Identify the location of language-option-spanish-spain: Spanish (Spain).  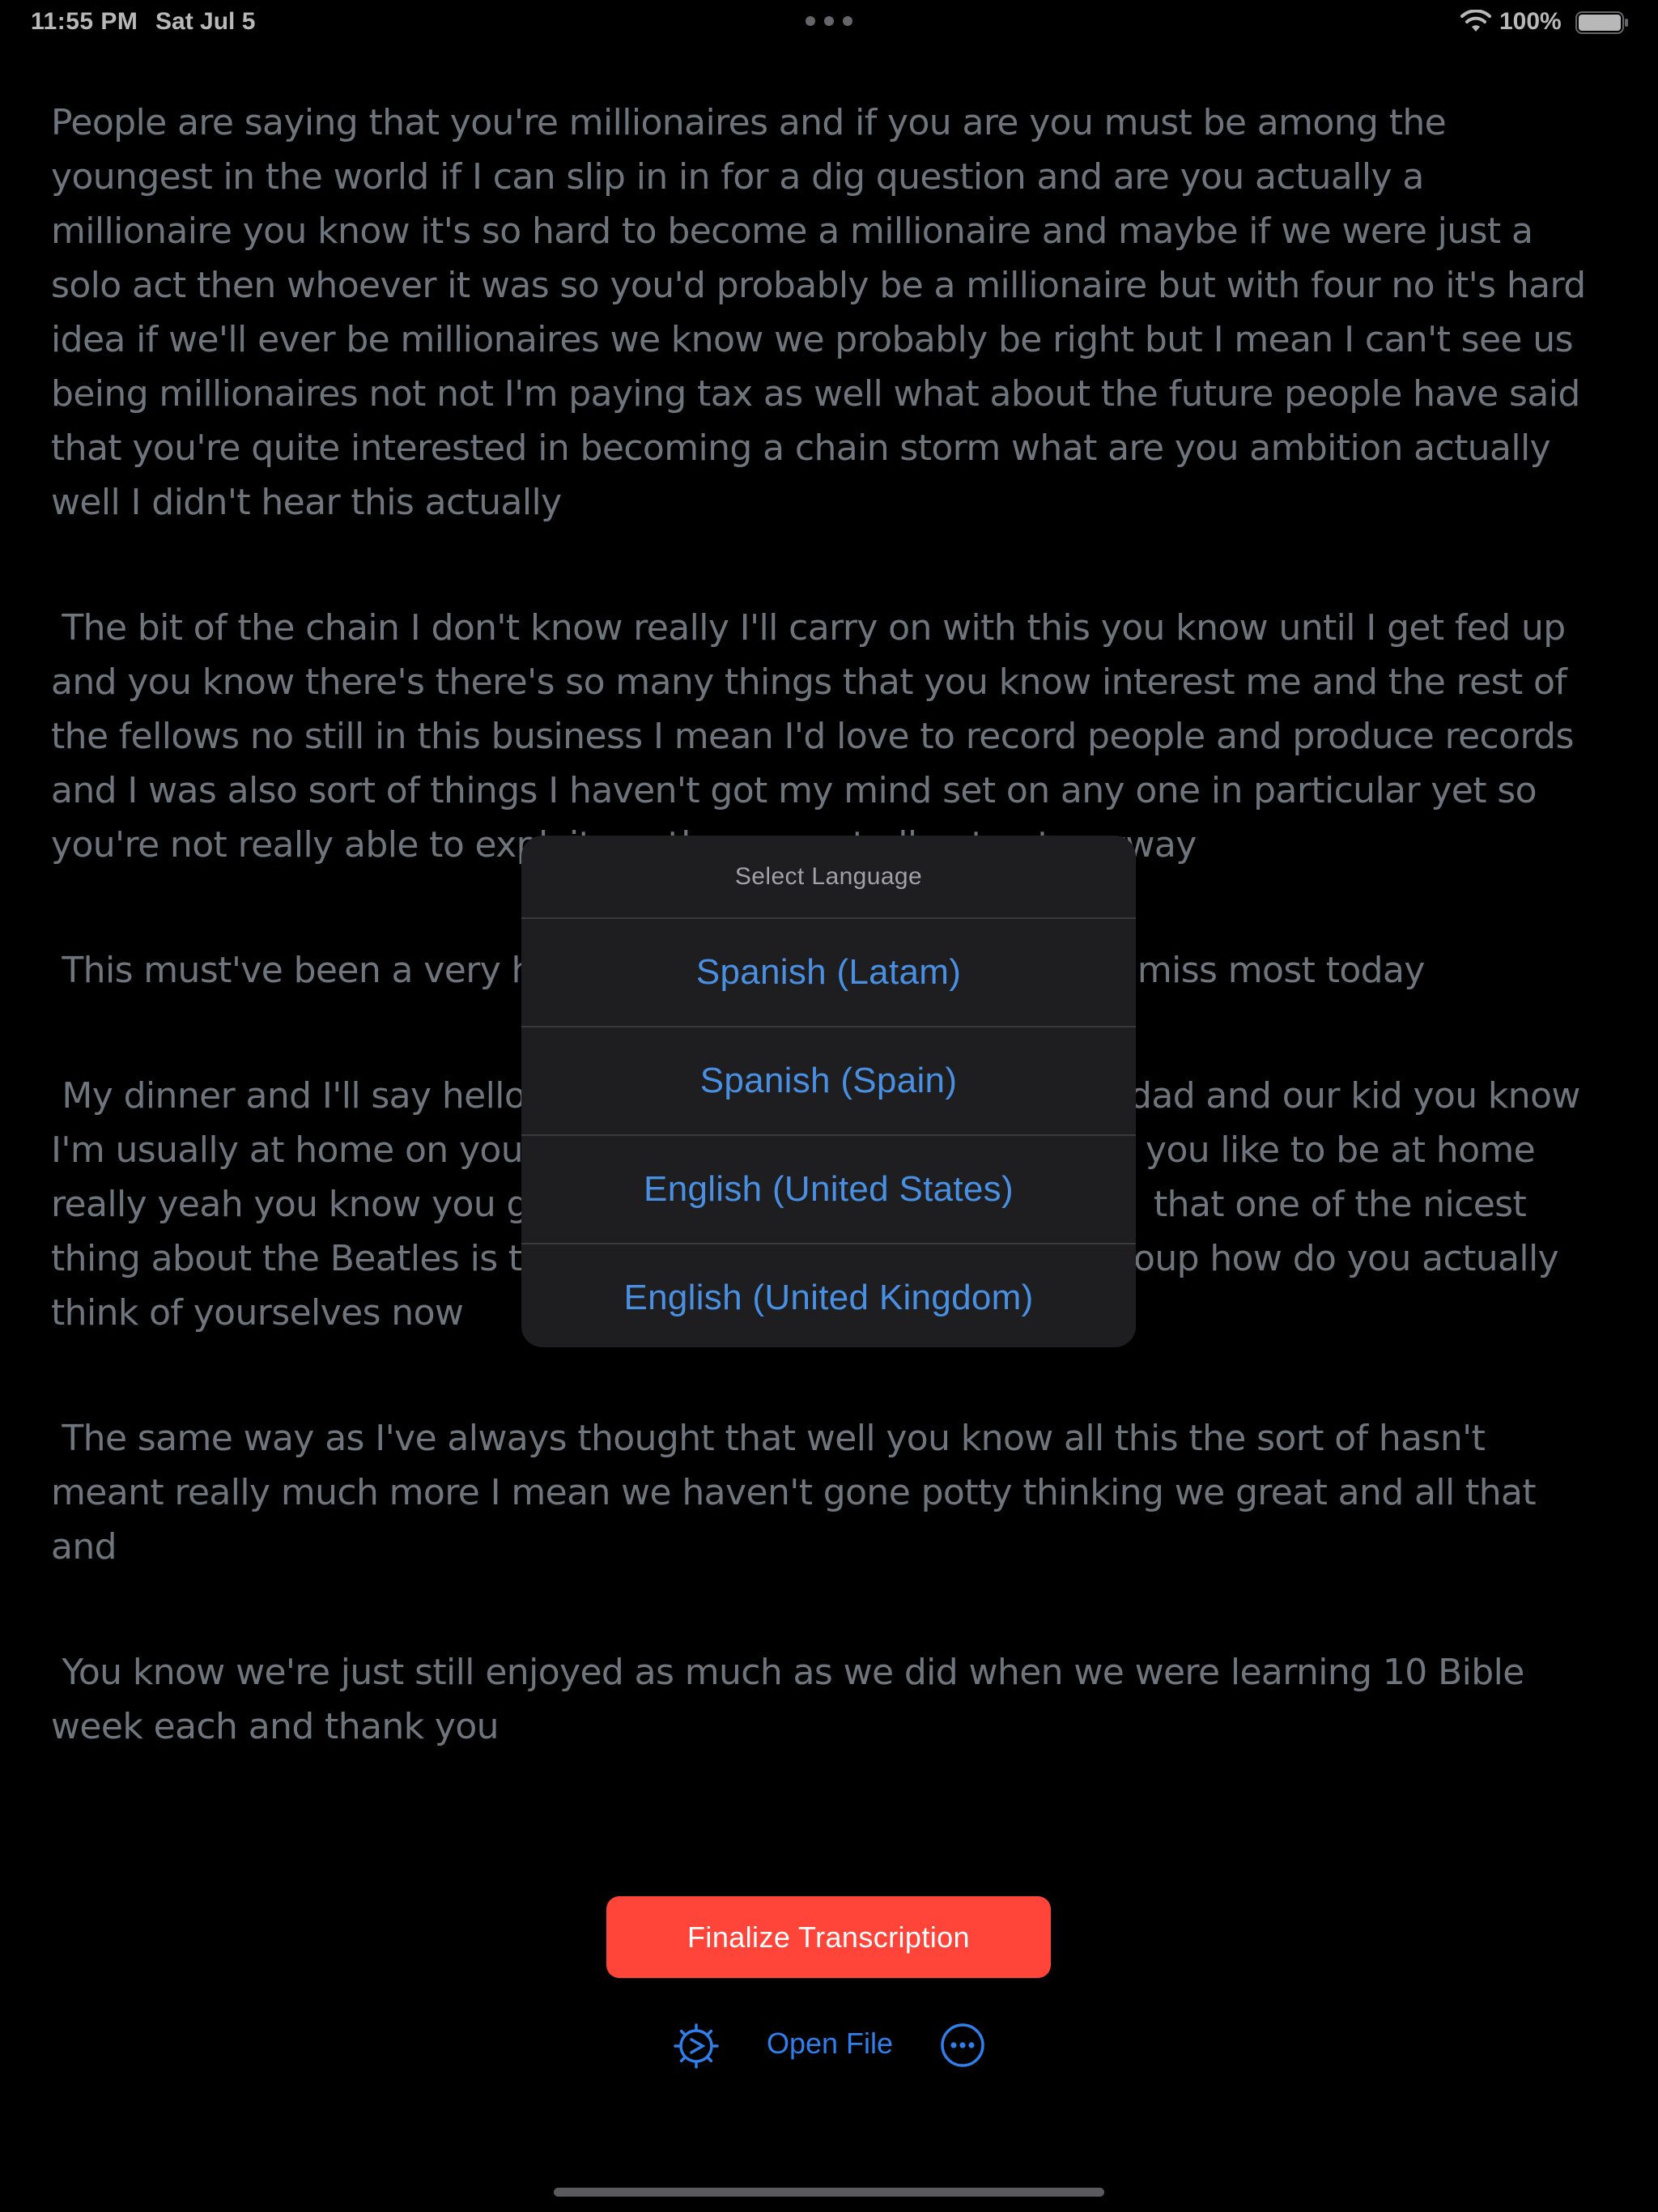
(828, 1081).